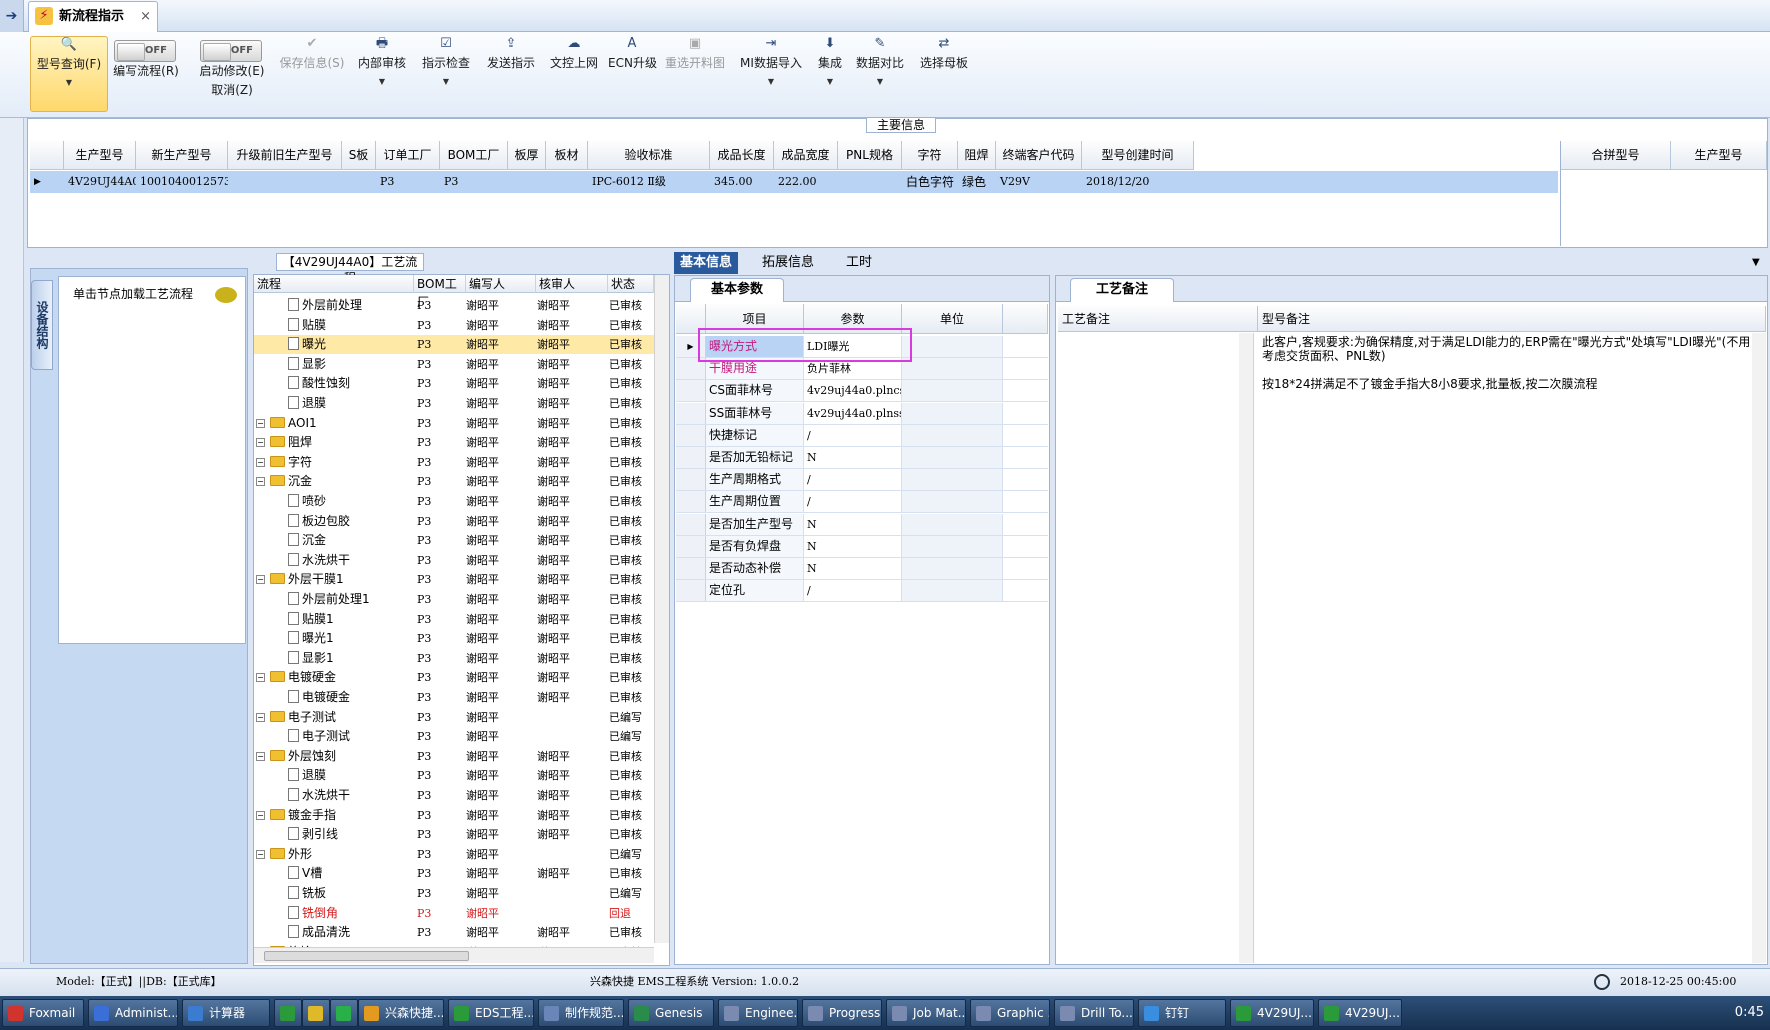 This screenshot has height=1030, width=1770. Describe the element at coordinates (100, 182) in the screenshot. I see `table-cell: 4V29UJ44A0` at that location.